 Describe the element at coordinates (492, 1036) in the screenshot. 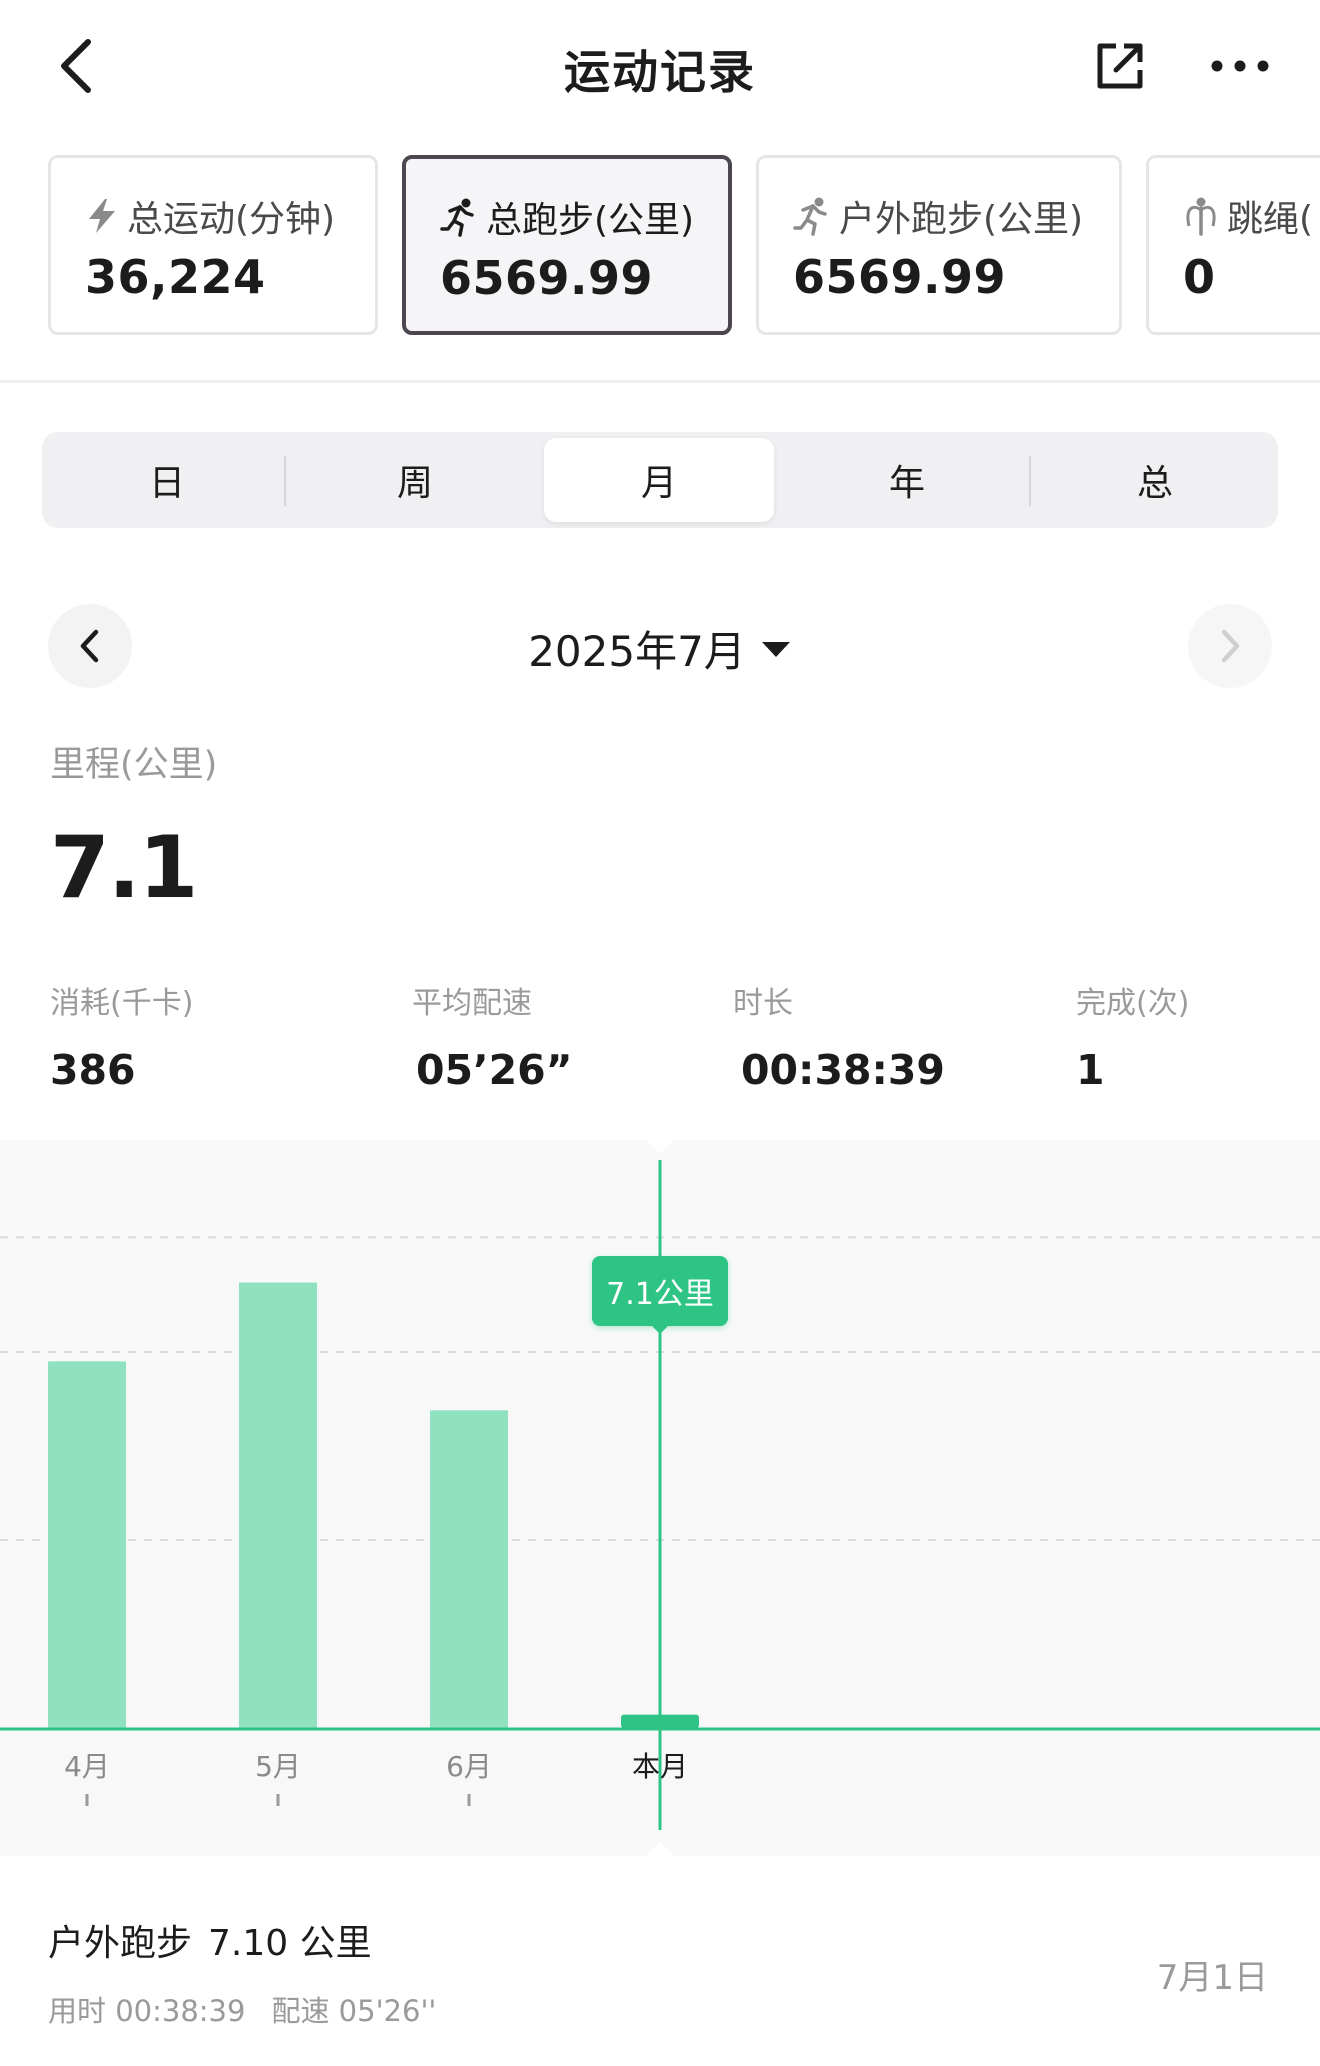

I see `metric-avg-pace: 平均配速 05’26”` at that location.